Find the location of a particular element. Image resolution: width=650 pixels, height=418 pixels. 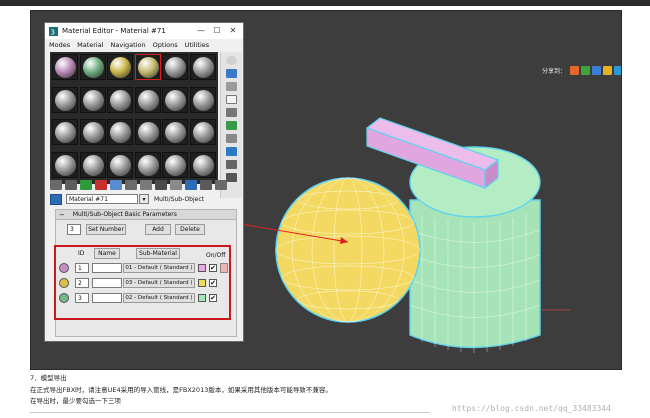

put-to-library-icon is located at coordinates (146, 184).